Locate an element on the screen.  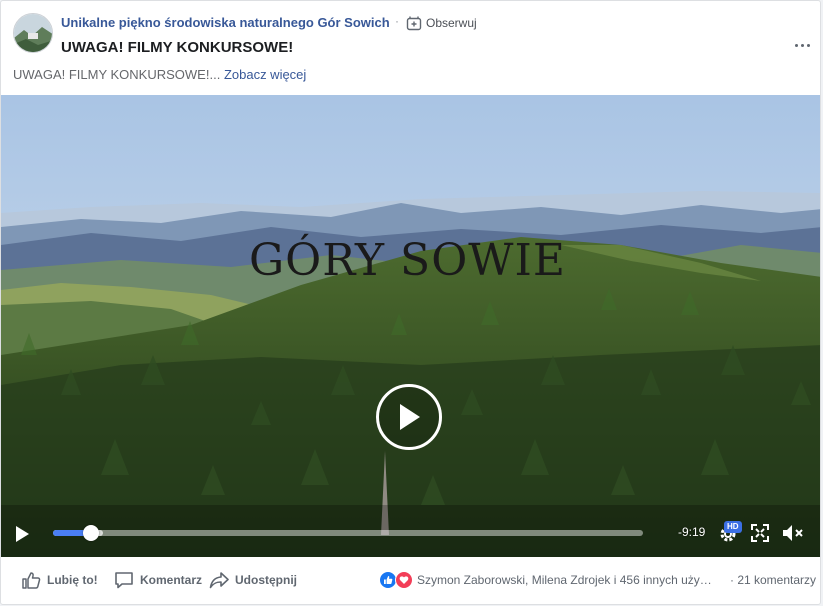
hd-badge: HD is located at coordinates (733, 527).